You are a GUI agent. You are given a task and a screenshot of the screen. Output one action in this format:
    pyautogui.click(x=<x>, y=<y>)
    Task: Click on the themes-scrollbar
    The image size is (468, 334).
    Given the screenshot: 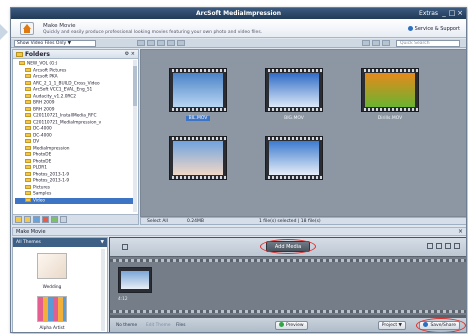 What is the action you would take?
    pyautogui.click(x=103, y=290)
    